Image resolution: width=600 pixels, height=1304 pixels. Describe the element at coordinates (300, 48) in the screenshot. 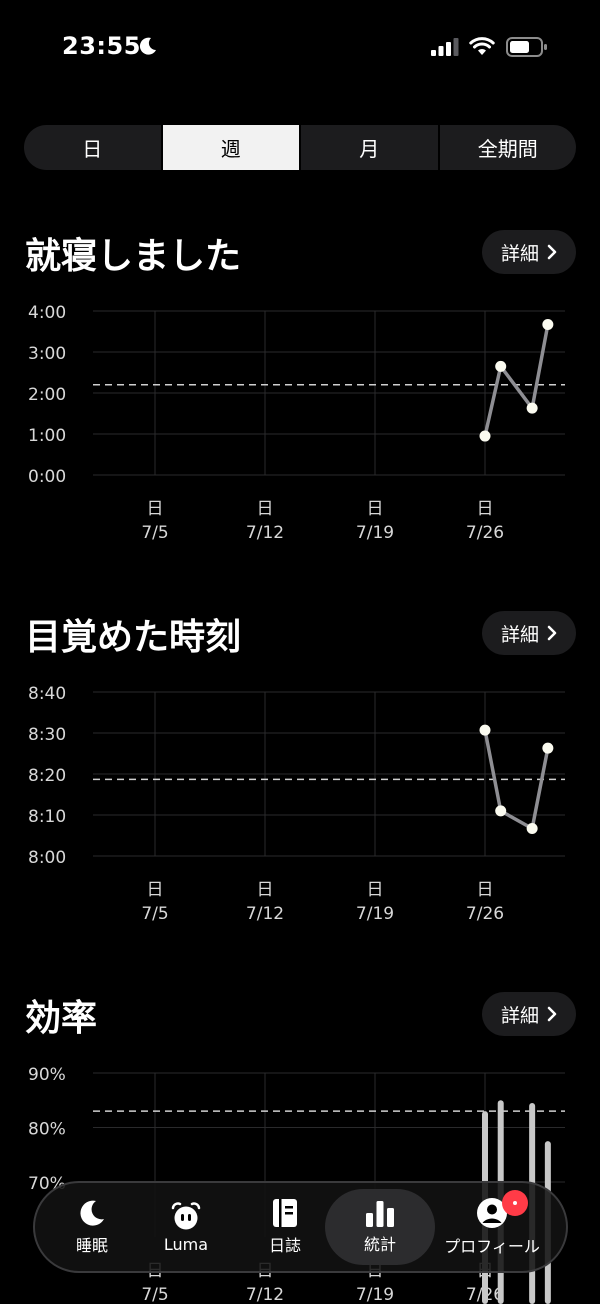

I see `status-bar: 23:55` at that location.